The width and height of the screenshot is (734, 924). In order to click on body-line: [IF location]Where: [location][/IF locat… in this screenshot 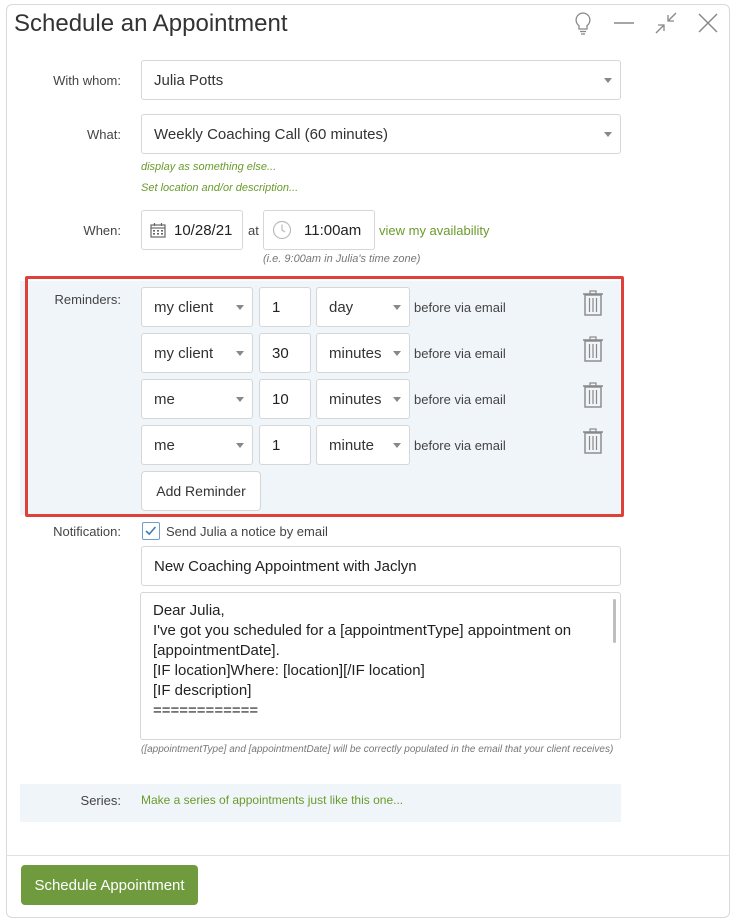, I will do `click(289, 670)`.